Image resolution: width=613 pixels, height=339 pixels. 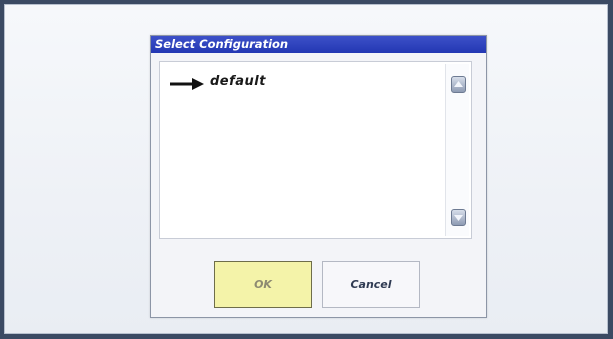 I want to click on scroll-down-button, so click(x=458, y=217).